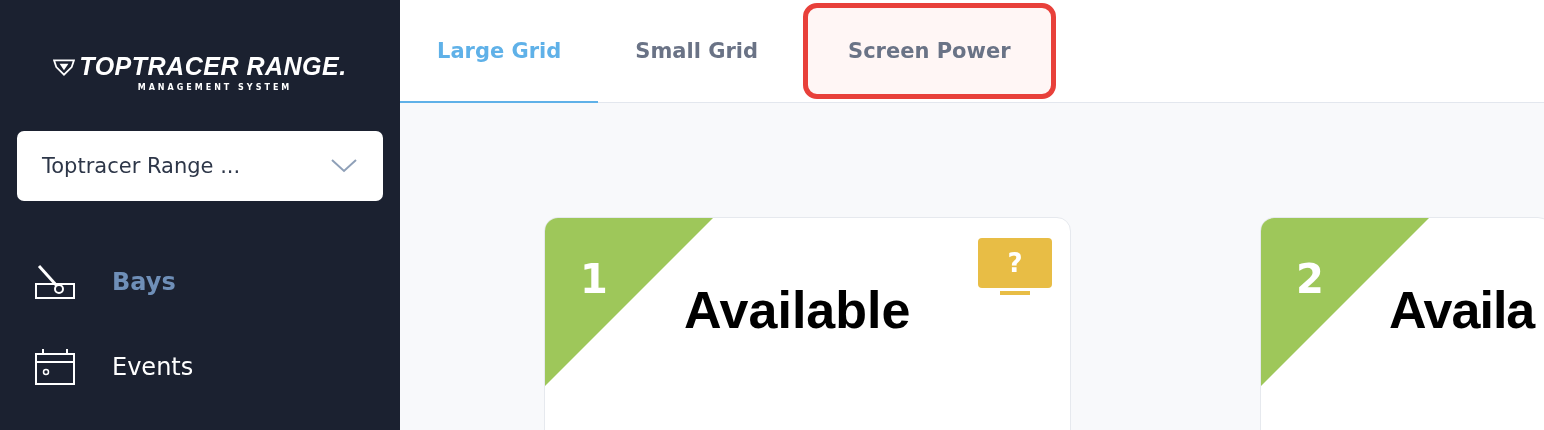  I want to click on calendar-icon, so click(56, 367).